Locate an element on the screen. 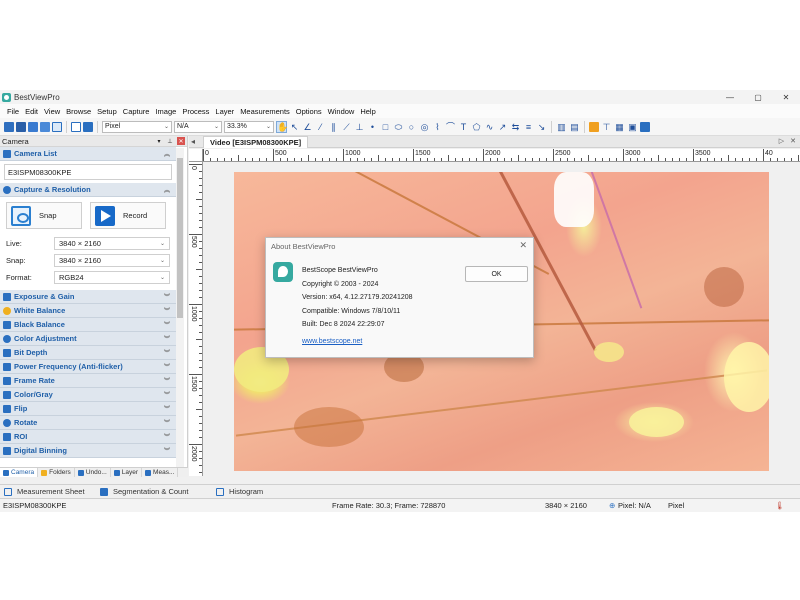 Image resolution: width=800 pixels, height=600 pixels. save-all-icon is located at coordinates (33, 126).